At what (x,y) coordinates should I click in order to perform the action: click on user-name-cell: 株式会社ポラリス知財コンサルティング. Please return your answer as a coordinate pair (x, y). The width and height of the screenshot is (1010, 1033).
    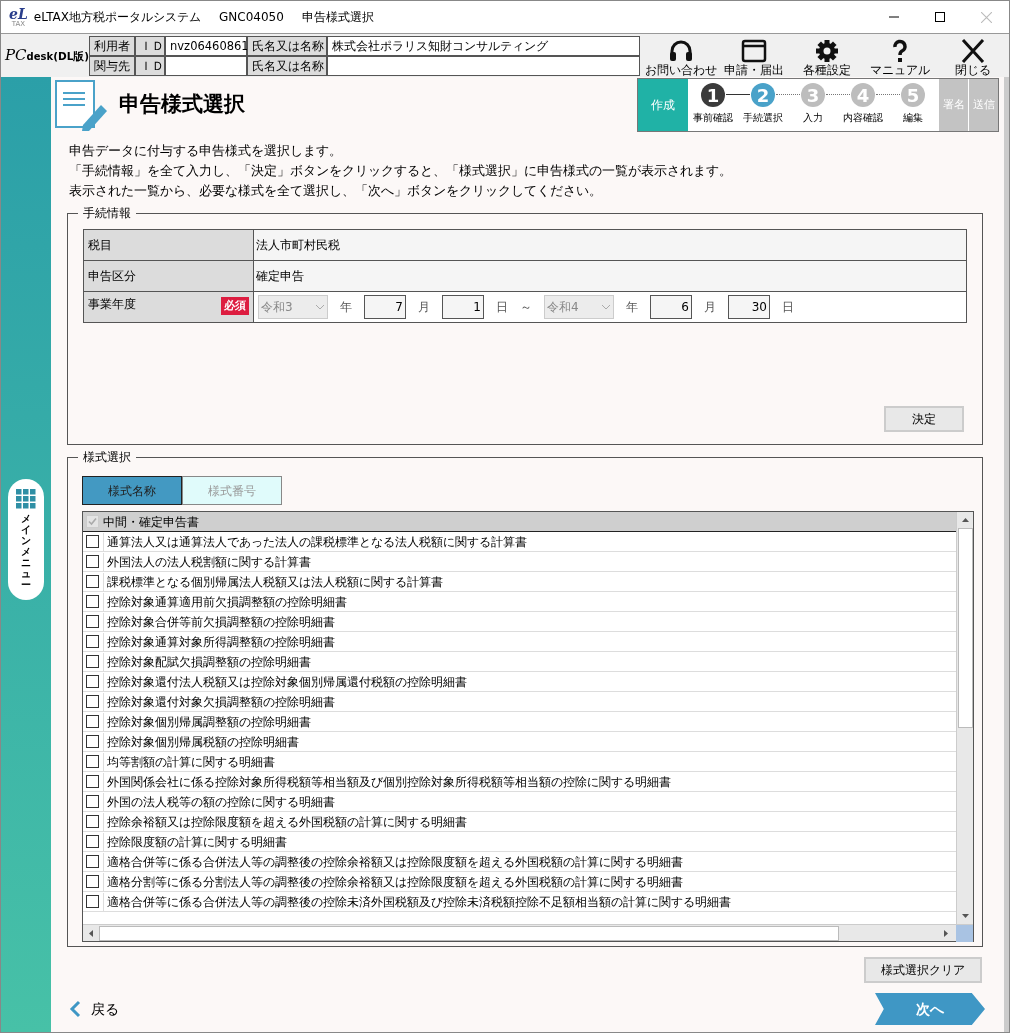
    Looking at the image, I should click on (483, 45).